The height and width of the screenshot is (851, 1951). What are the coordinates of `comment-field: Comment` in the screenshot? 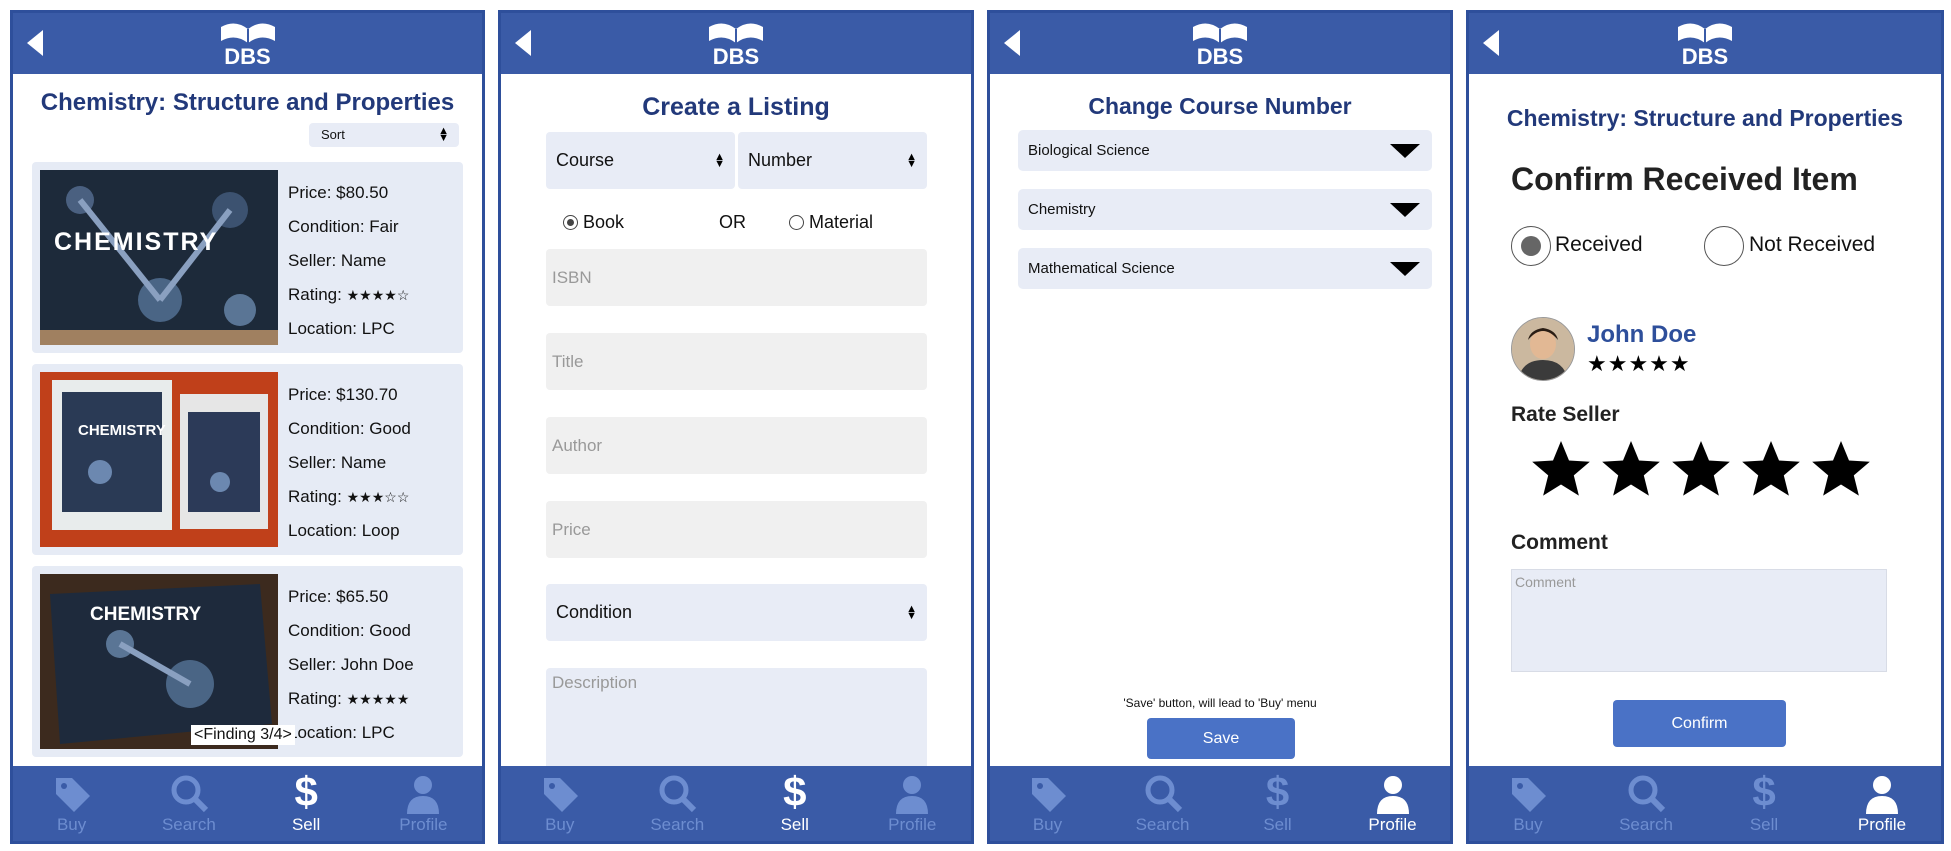 It's located at (1699, 620).